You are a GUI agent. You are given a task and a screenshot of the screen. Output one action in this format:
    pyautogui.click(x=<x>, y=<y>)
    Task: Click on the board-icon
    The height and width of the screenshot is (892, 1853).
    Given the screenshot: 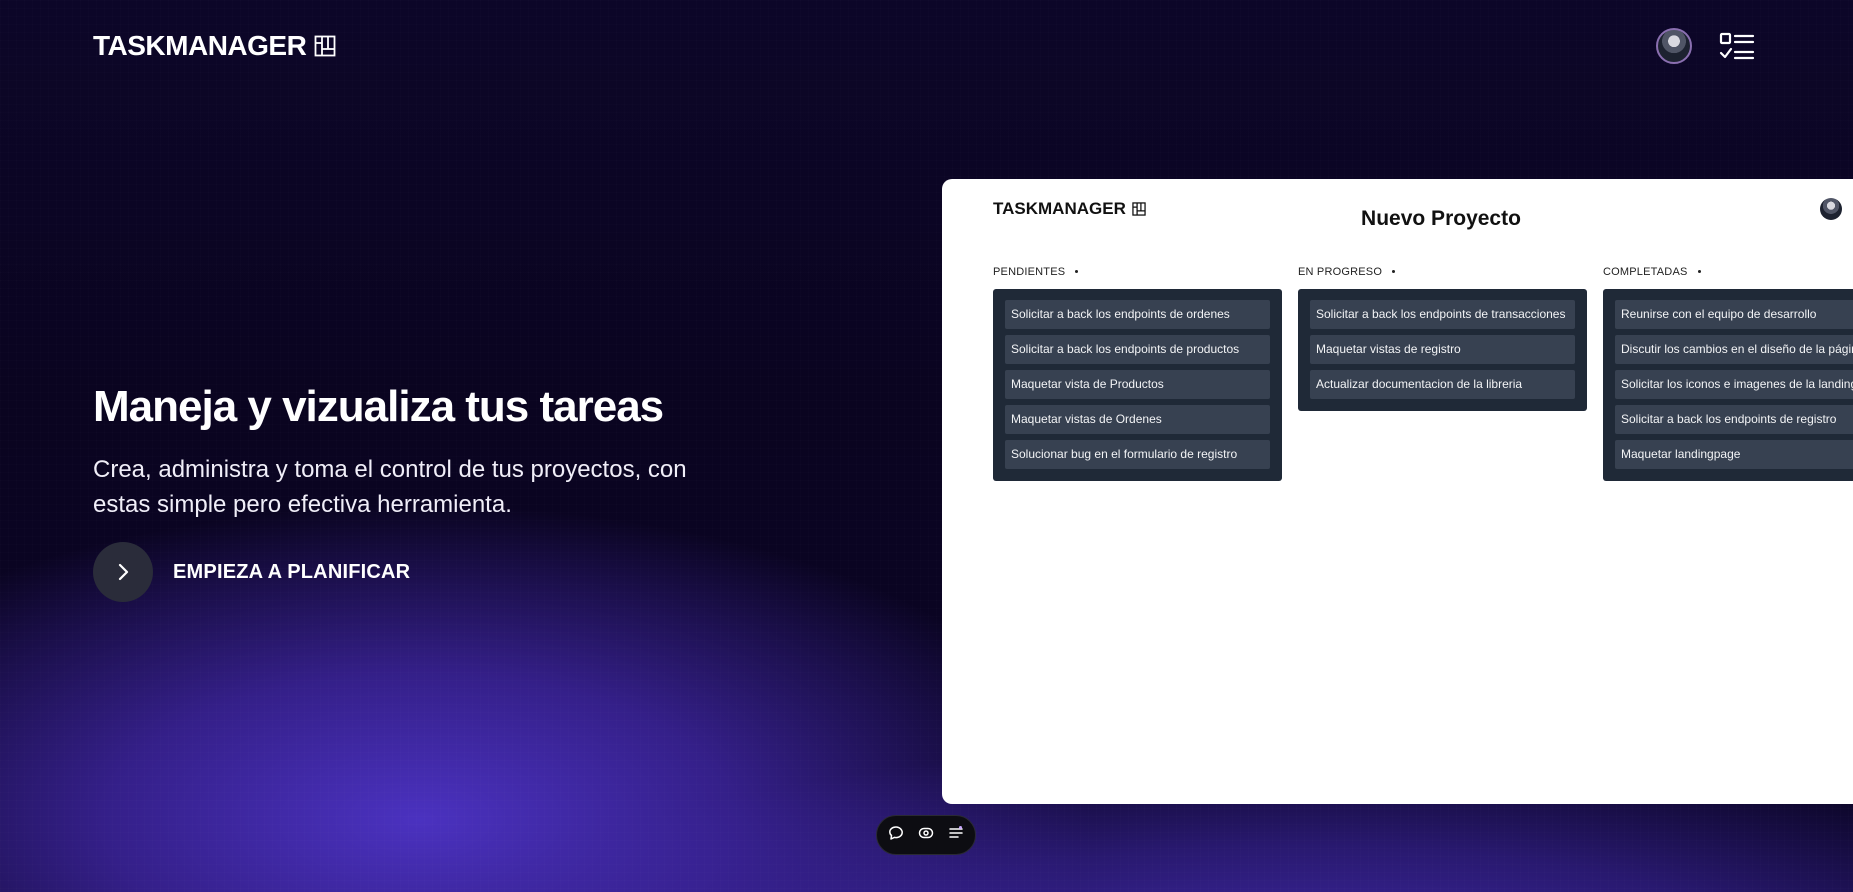 What is the action you would take?
    pyautogui.click(x=325, y=46)
    